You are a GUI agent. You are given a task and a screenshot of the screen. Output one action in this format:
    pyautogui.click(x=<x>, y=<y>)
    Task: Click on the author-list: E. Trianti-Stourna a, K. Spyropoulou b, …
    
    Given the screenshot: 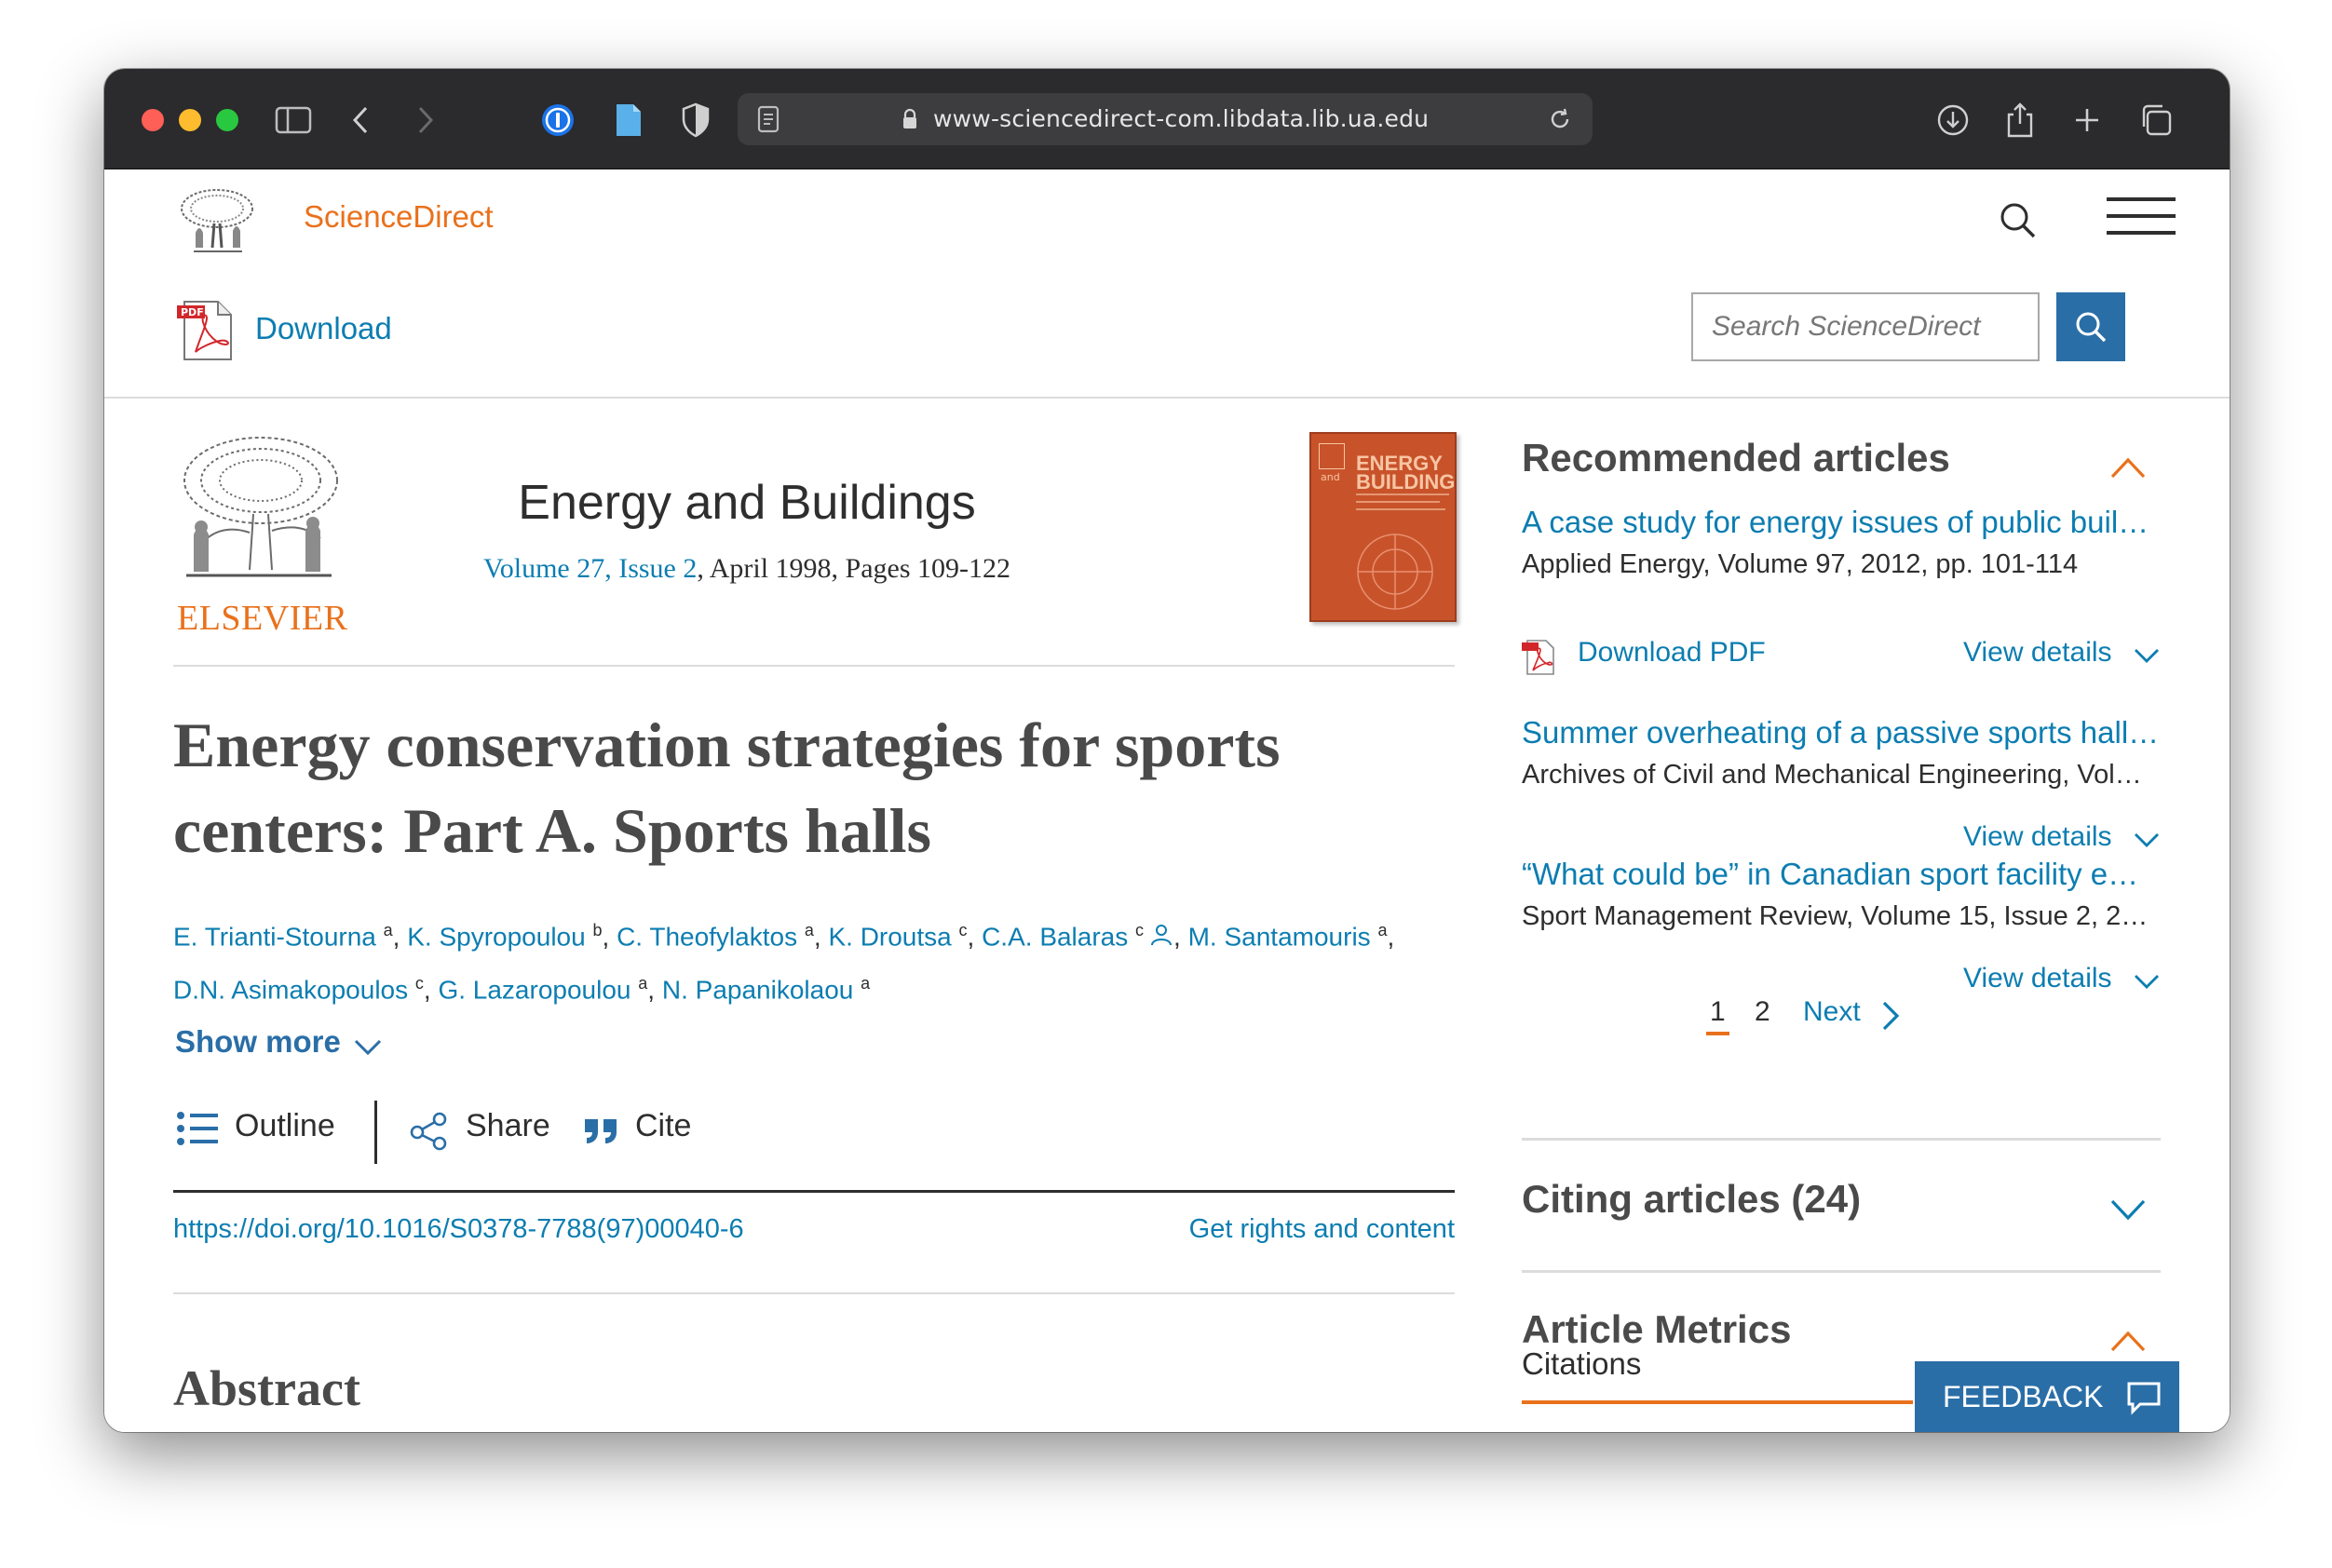 What is the action you would take?
    pyautogui.click(x=784, y=963)
    